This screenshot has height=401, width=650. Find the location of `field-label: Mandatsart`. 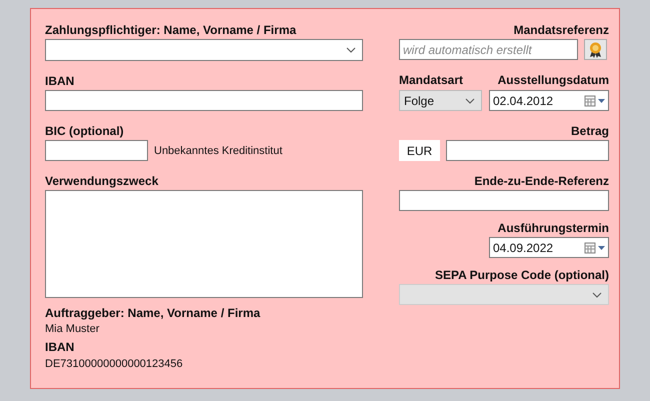

field-label: Mandatsart is located at coordinates (431, 80).